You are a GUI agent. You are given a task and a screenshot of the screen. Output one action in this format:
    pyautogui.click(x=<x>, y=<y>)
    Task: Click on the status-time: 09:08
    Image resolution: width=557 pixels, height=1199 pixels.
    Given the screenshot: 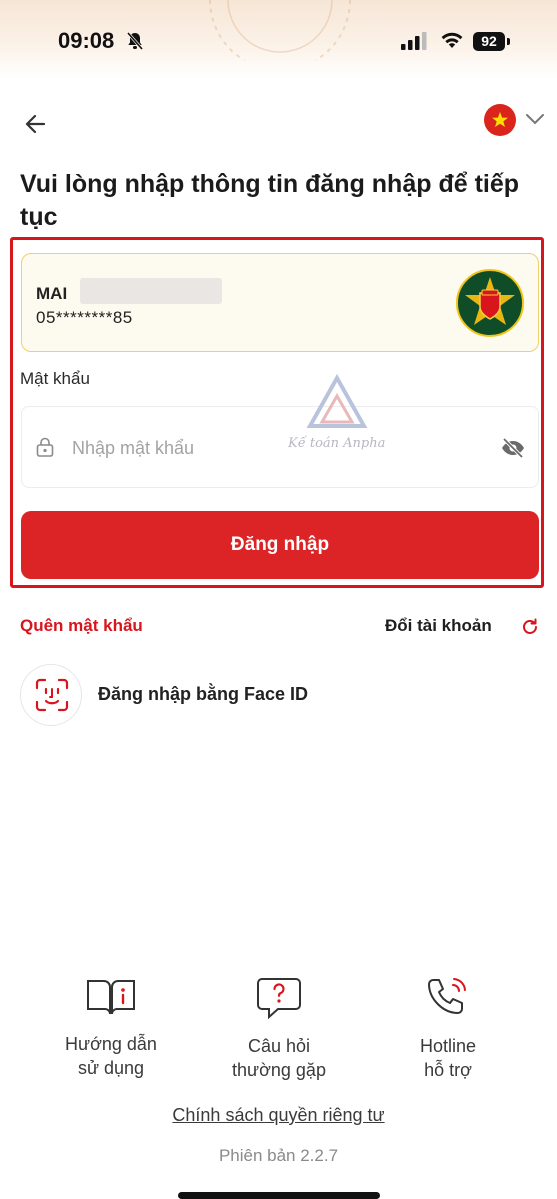 What is the action you would take?
    pyautogui.click(x=86, y=40)
    